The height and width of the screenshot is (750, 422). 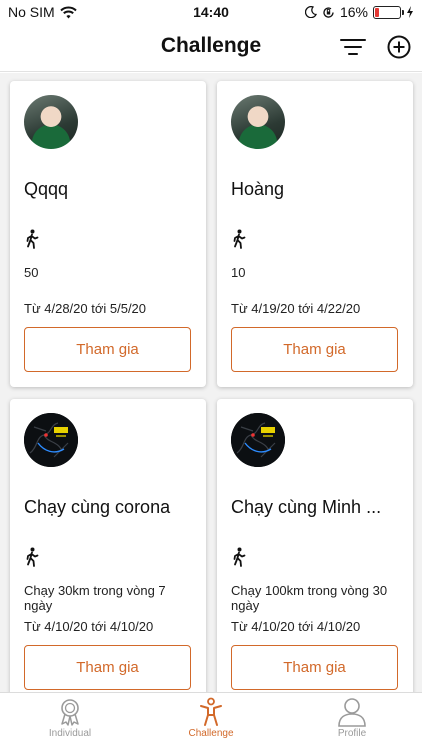 What do you see at coordinates (31, 272) in the screenshot?
I see `challenge-target: 50` at bounding box center [31, 272].